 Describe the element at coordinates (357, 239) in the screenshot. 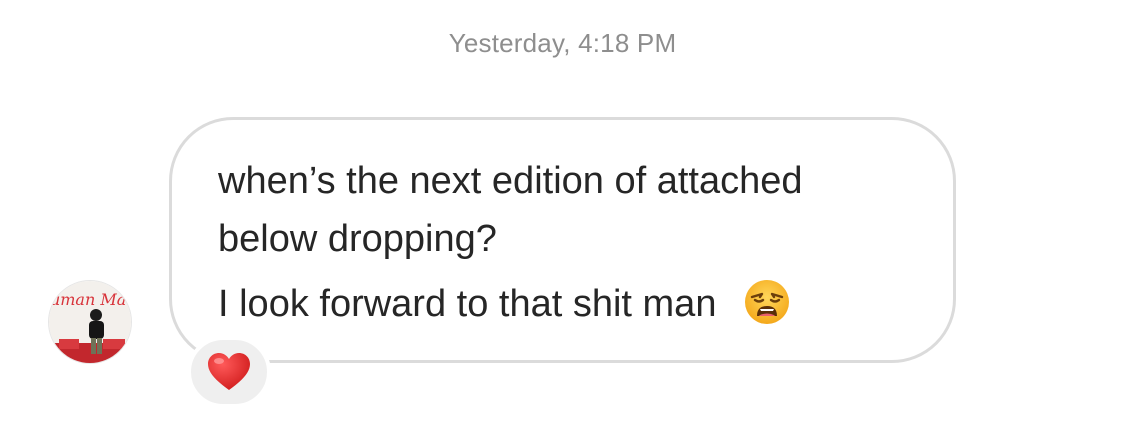

I see `message-text-line: below dropping?` at that location.